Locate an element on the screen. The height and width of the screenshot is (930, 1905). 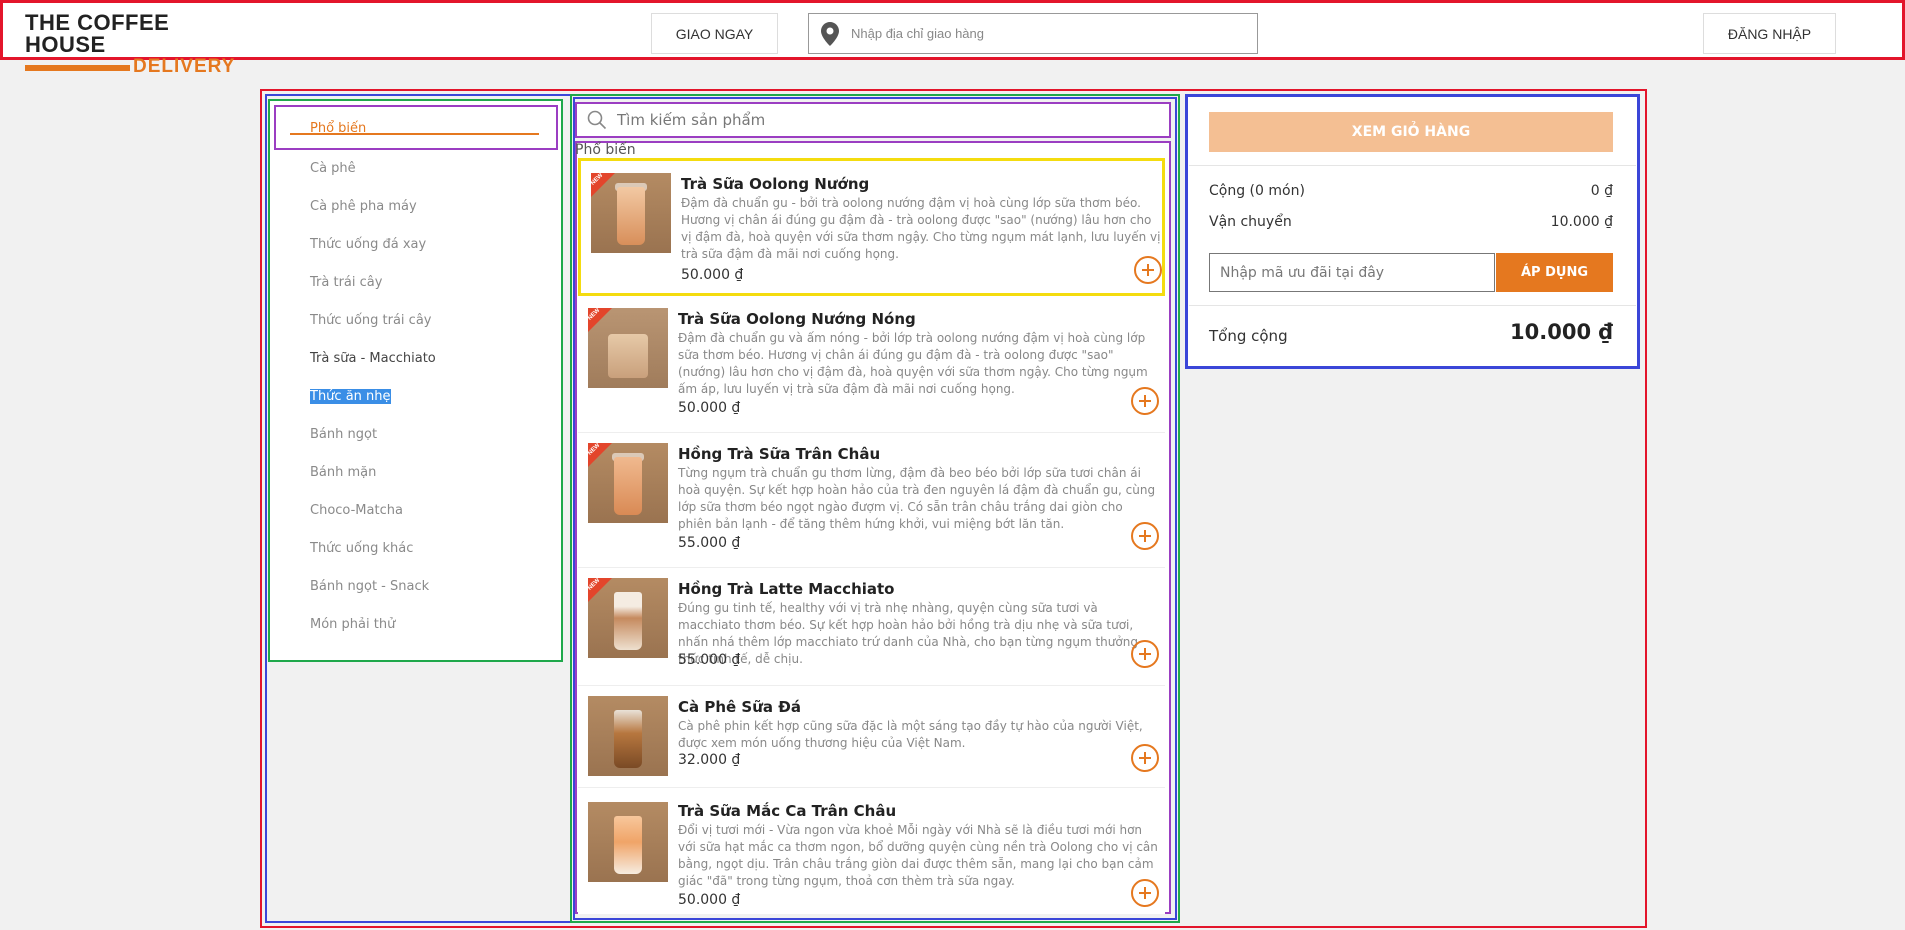
sidebar-item-thuc-uong-khac: Thức uống khác is located at coordinates (361, 548).